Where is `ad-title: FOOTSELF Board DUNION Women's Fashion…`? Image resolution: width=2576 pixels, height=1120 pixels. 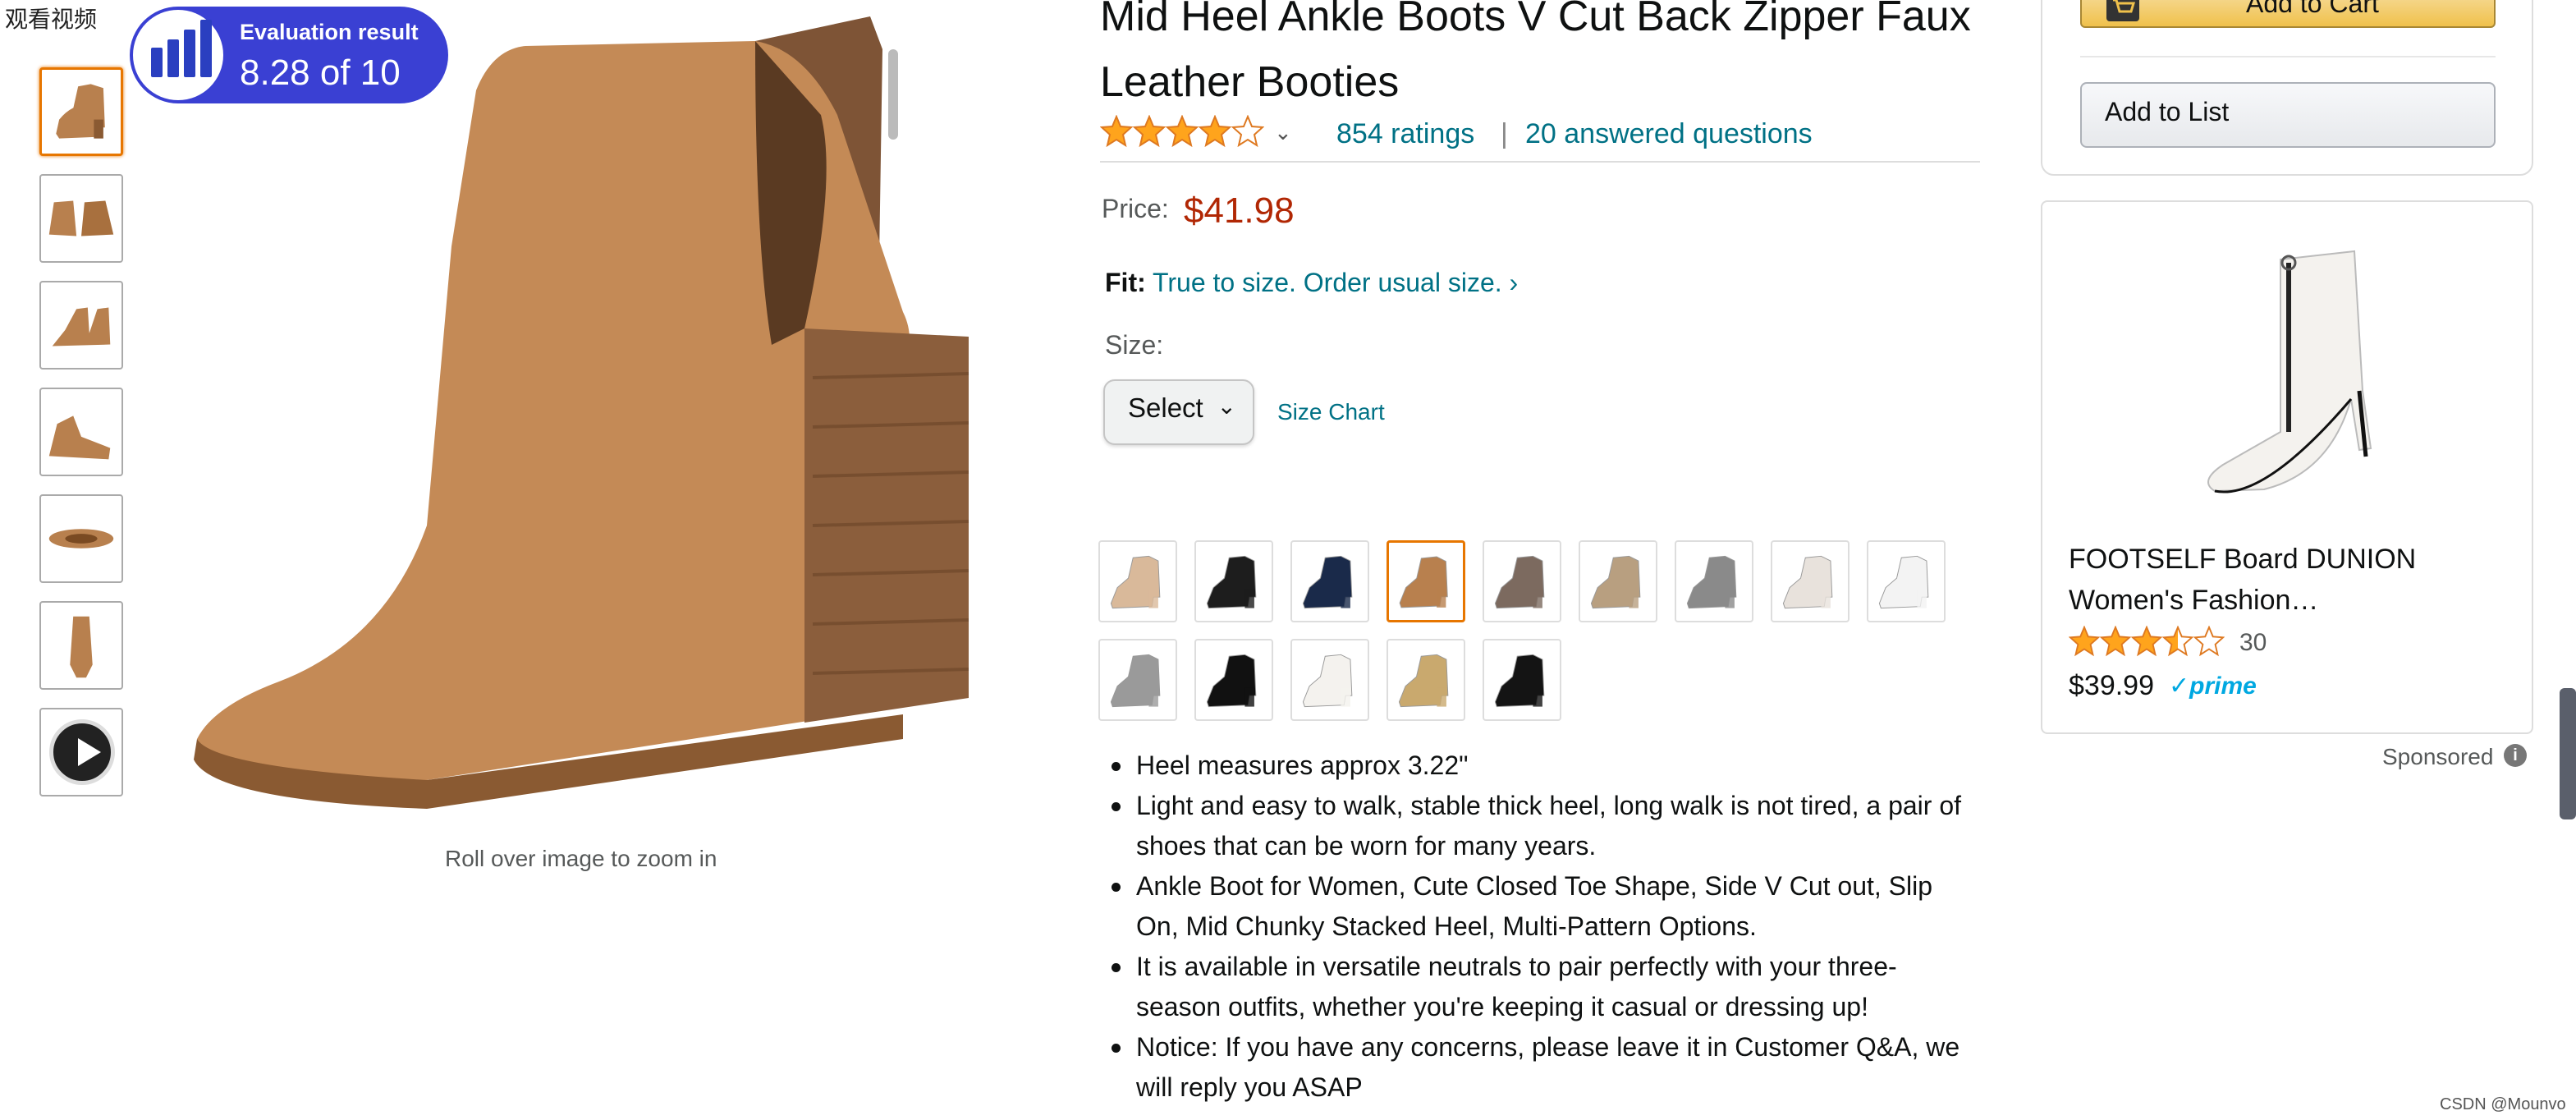 ad-title: FOOTSELF Board DUNION Women's Fashion… is located at coordinates (2291, 580).